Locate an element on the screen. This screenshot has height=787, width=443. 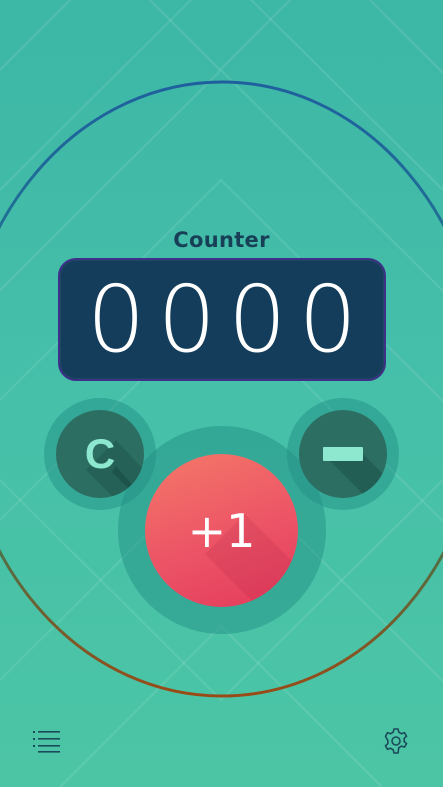
clear-label: C is located at coordinates (100, 453).